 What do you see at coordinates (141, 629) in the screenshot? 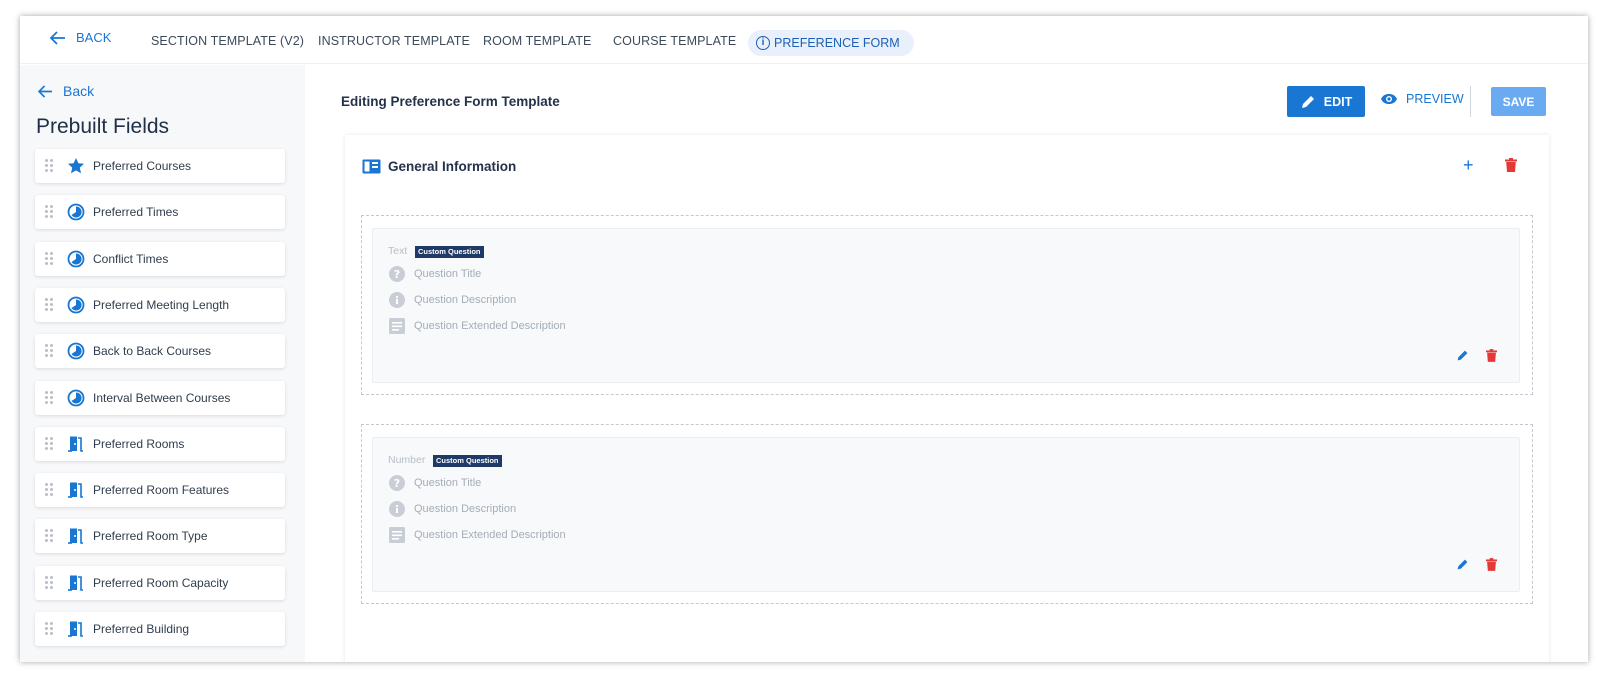
I see `prebuilt-field-label: Preferred Building` at bounding box center [141, 629].